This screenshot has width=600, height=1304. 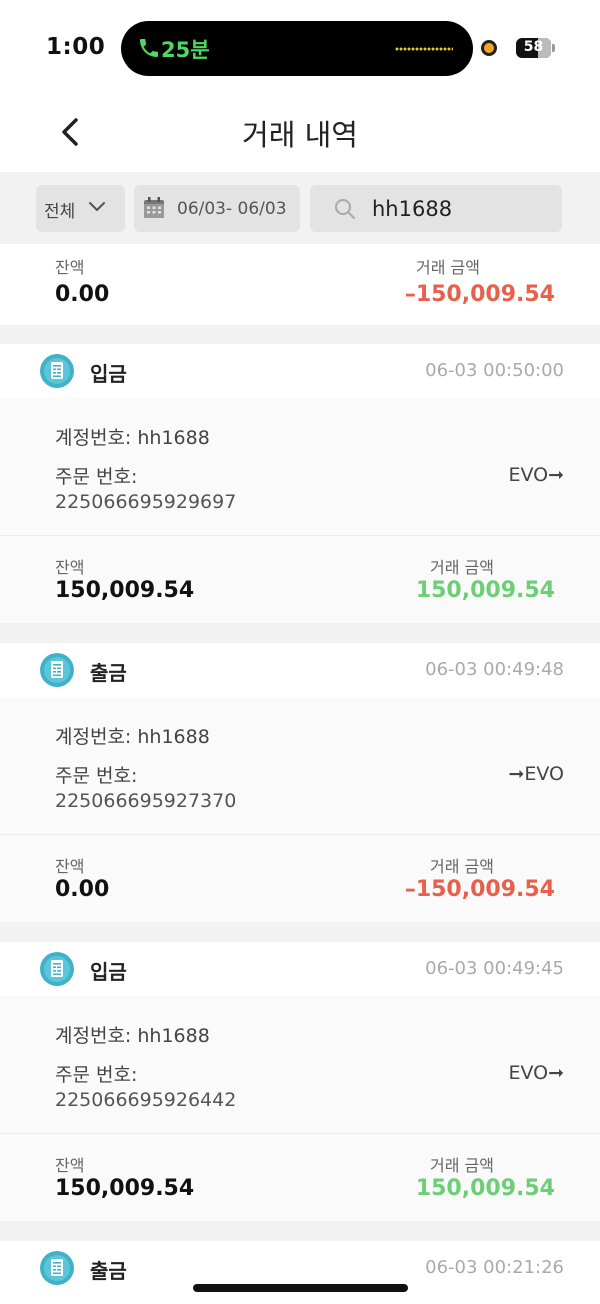 What do you see at coordinates (494, 370) in the screenshot?
I see `transaction-timestamp: 06-03 00:50:00` at bounding box center [494, 370].